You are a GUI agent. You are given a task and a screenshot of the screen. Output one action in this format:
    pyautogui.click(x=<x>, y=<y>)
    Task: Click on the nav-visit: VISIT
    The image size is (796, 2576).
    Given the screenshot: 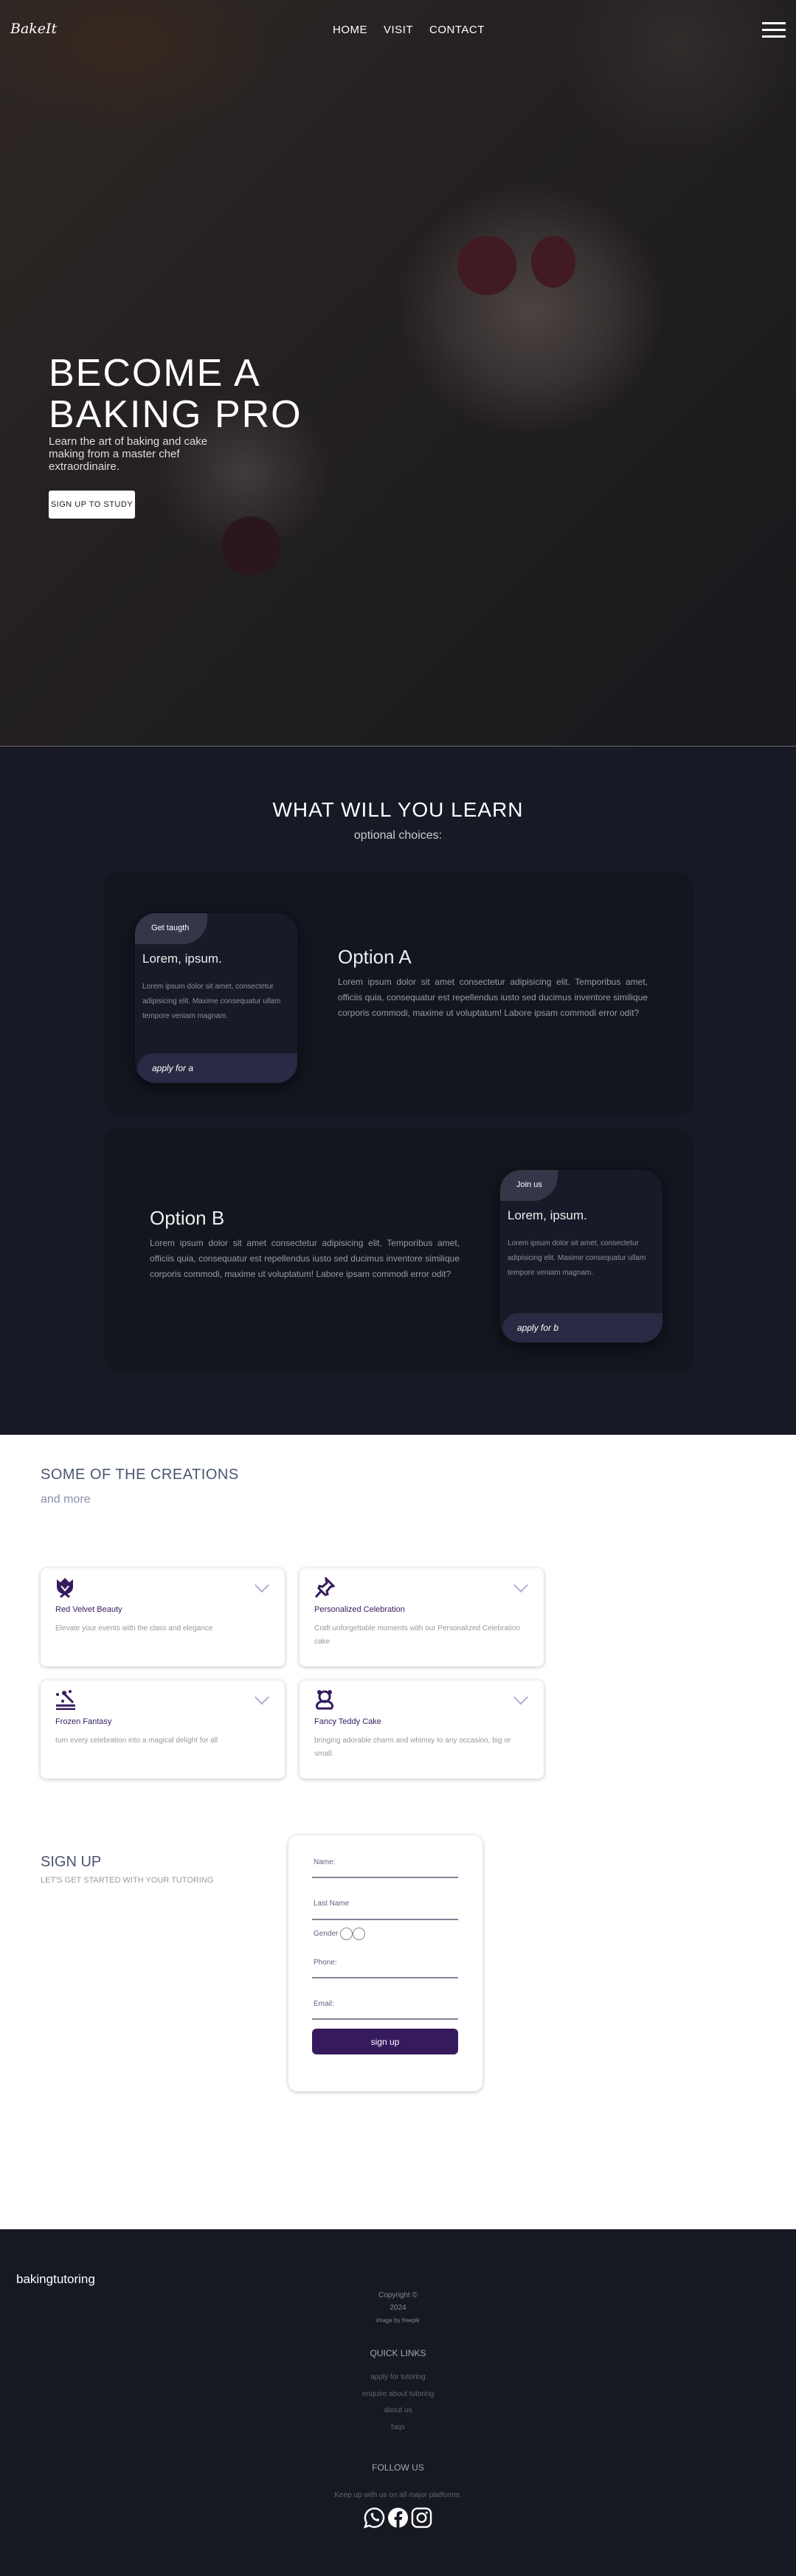 What is the action you would take?
    pyautogui.click(x=398, y=30)
    